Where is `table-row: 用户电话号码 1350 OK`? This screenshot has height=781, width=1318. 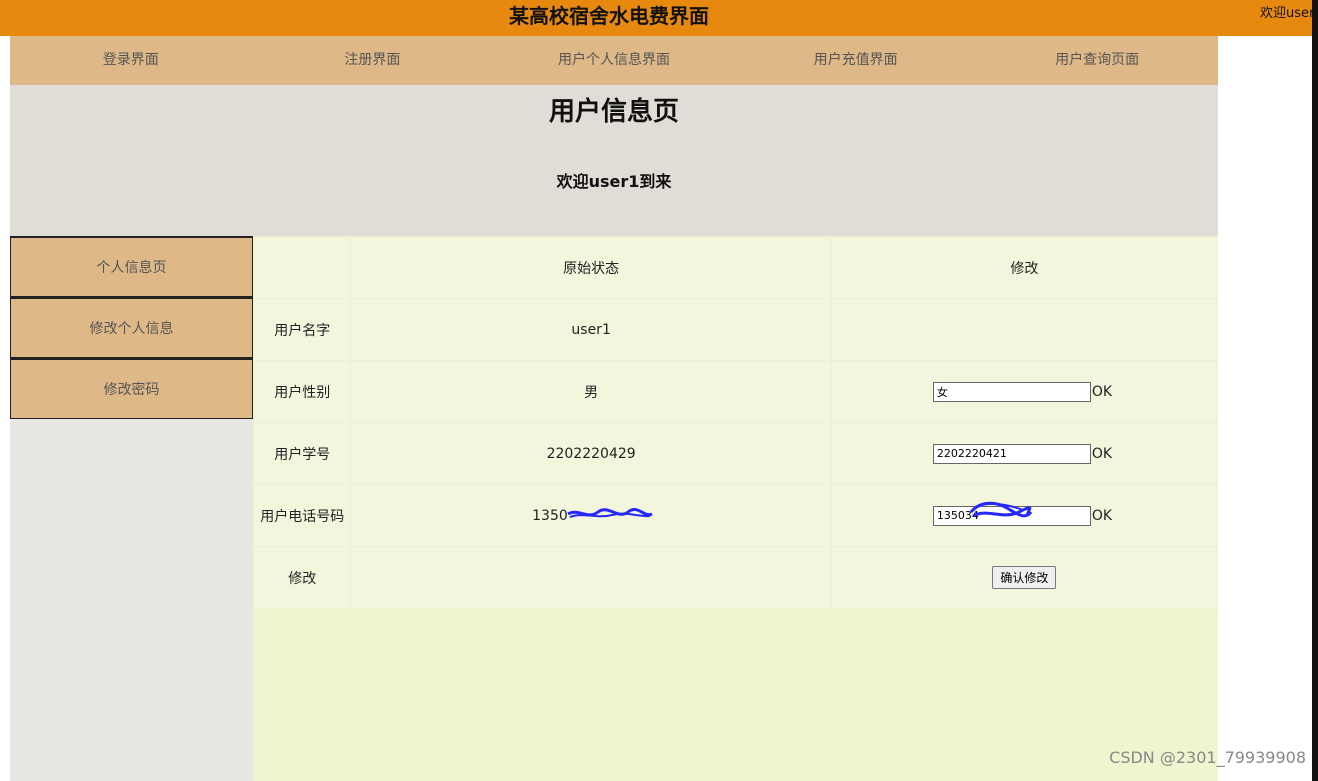
table-row: 用户电话号码 1350 OK is located at coordinates (735, 515).